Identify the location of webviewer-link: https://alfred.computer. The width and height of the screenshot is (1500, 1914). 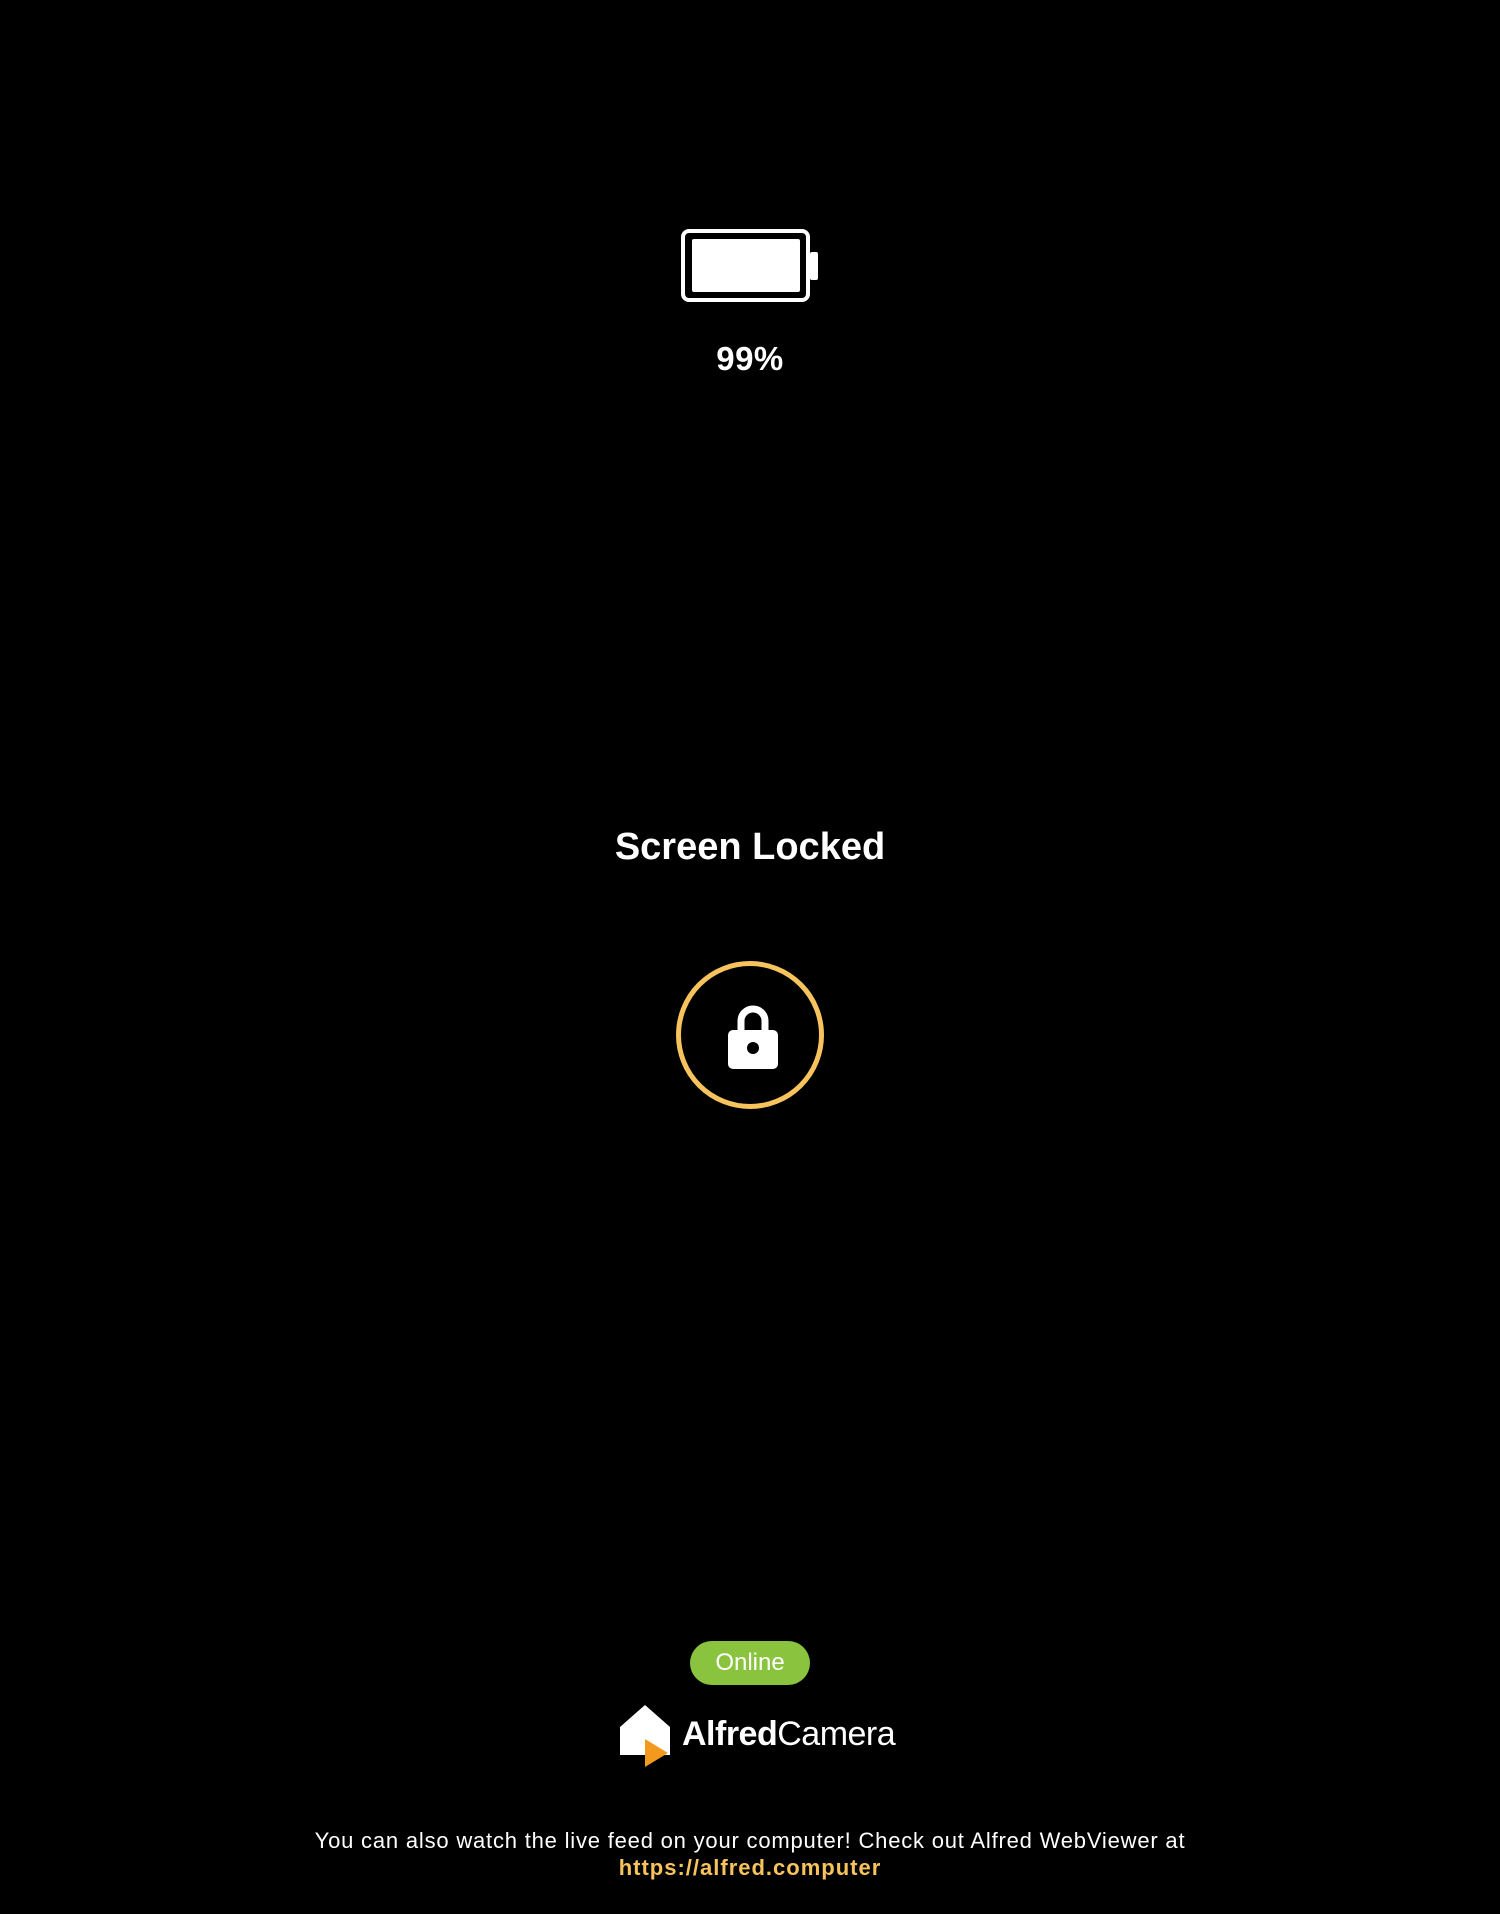
(750, 1867).